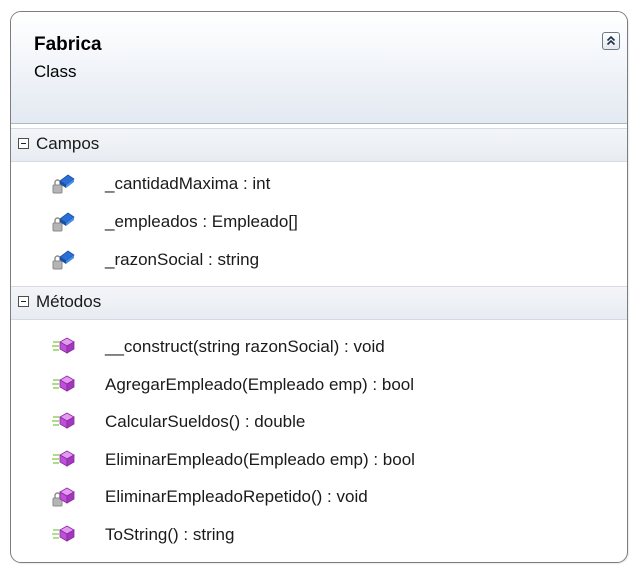 The image size is (633, 568). I want to click on method-item: EliminarEmpleado(Empleado emp) : bool, so click(331, 461).